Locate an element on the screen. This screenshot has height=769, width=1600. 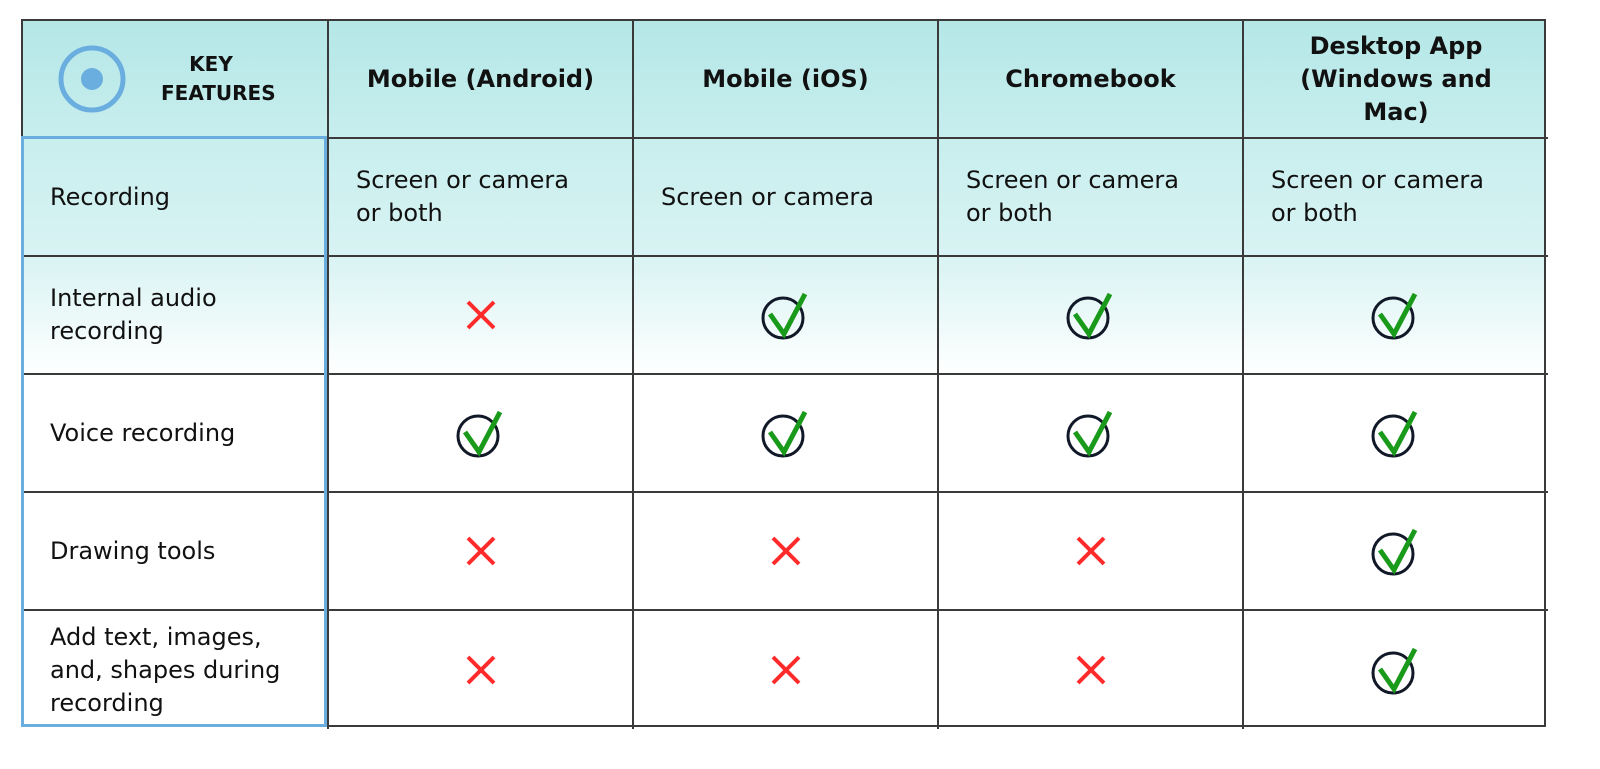
value-cell: Screen or camera is located at coordinates (786, 198).